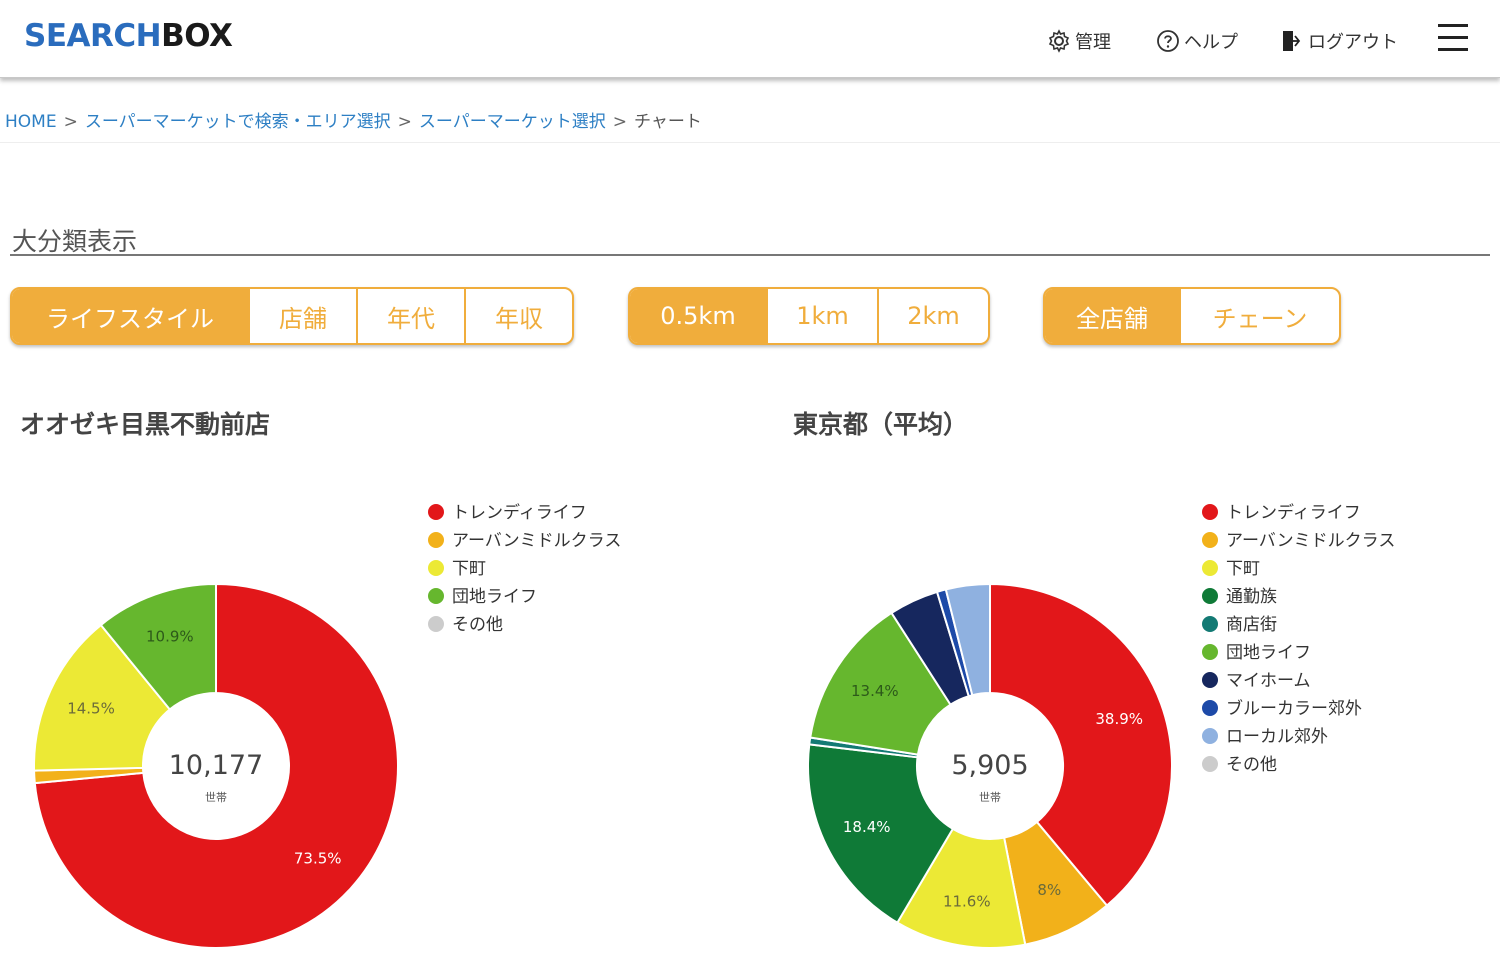 The width and height of the screenshot is (1500, 973). Describe the element at coordinates (1119, 719) in the screenshot. I see `slice-percent-label: 38.9%` at that location.